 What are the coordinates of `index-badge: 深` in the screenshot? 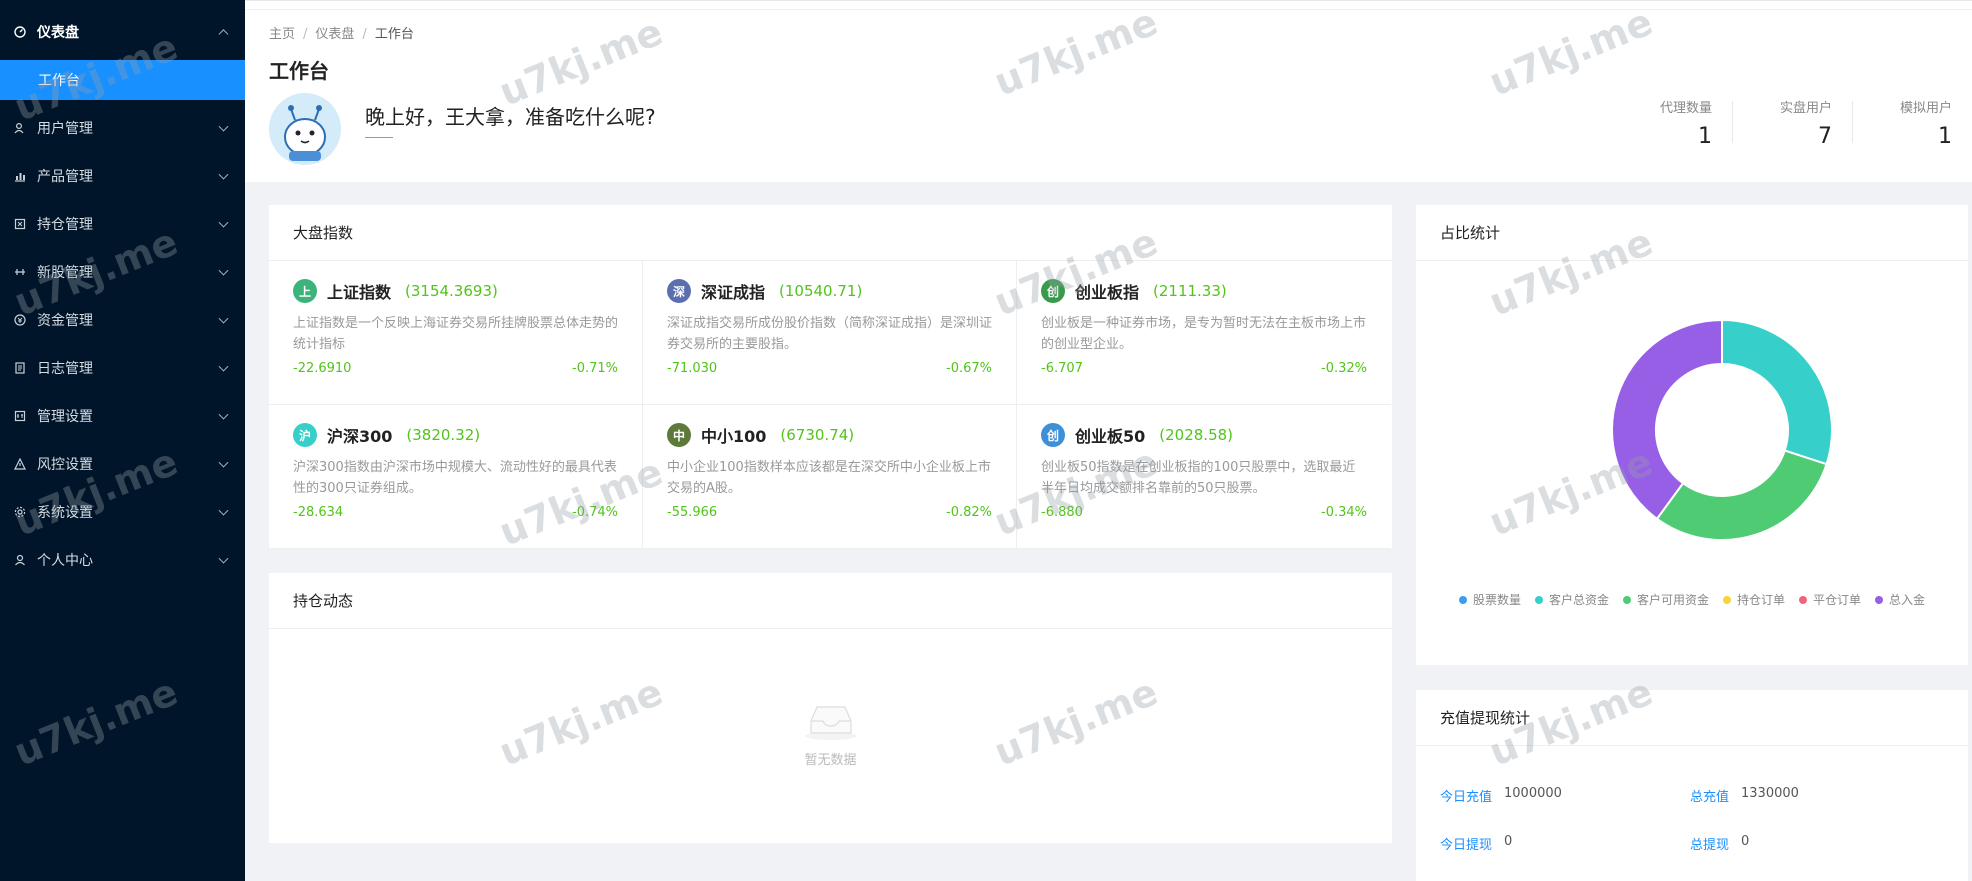 It's located at (679, 291).